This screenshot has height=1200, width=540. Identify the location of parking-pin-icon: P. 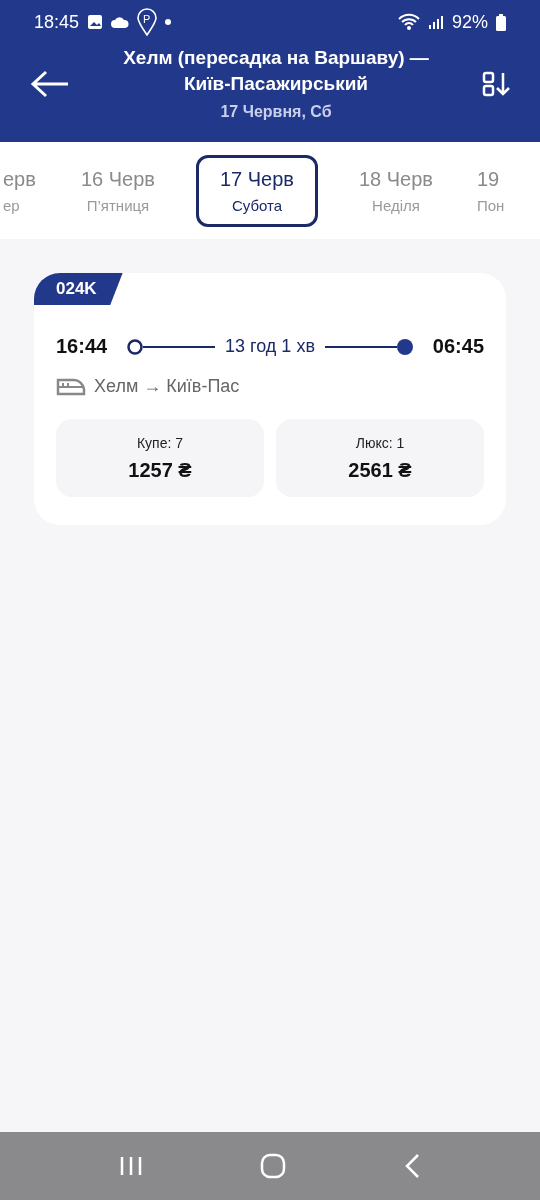
(147, 22).